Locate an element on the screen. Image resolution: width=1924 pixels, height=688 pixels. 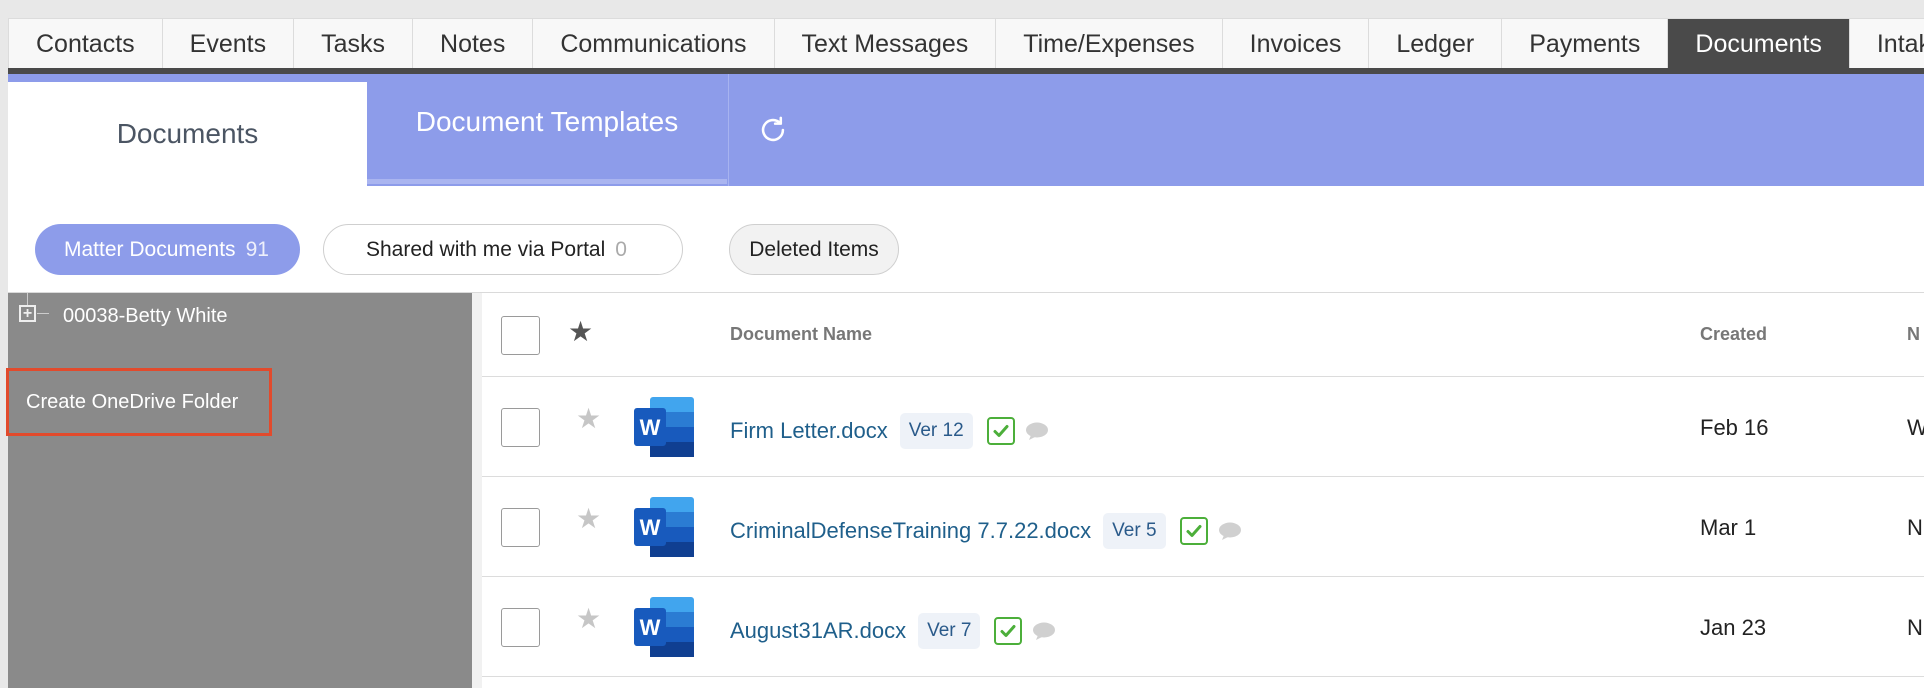
column-header-next: N is located at coordinates (1913, 334).